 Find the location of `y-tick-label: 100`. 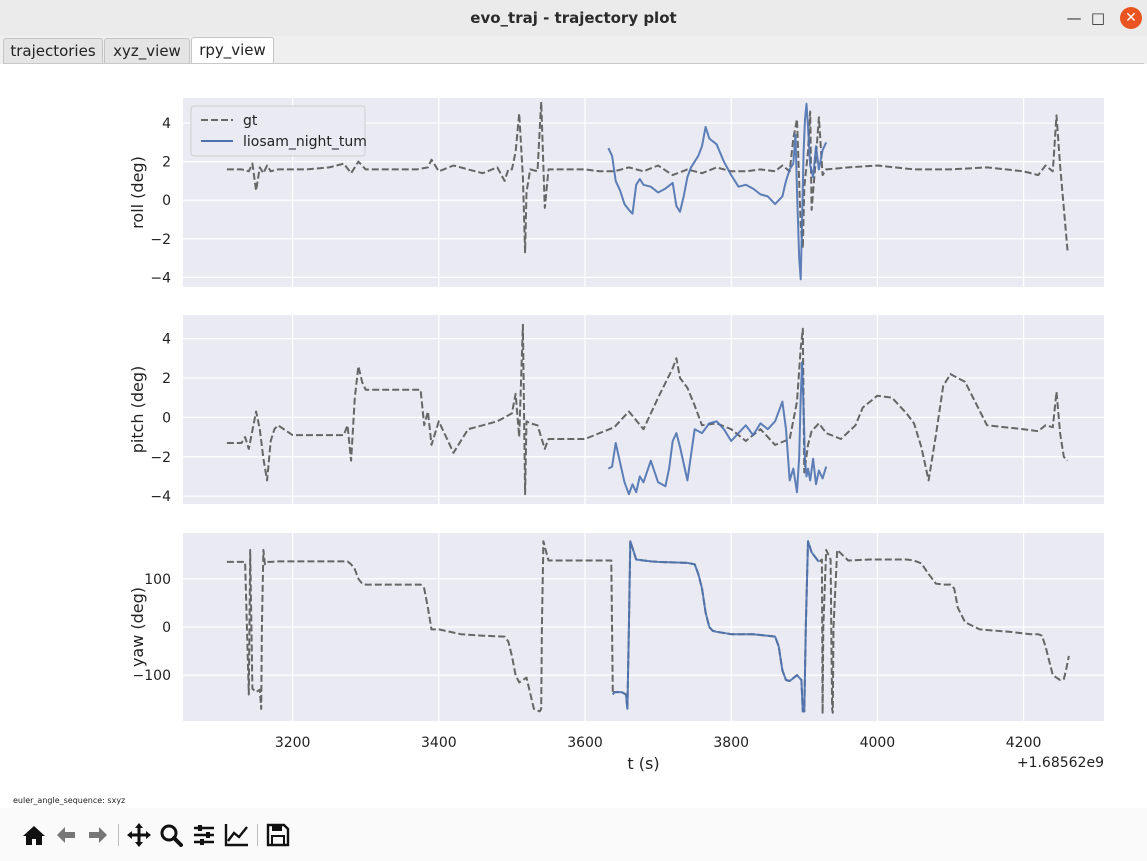

y-tick-label: 100 is located at coordinates (157, 580).